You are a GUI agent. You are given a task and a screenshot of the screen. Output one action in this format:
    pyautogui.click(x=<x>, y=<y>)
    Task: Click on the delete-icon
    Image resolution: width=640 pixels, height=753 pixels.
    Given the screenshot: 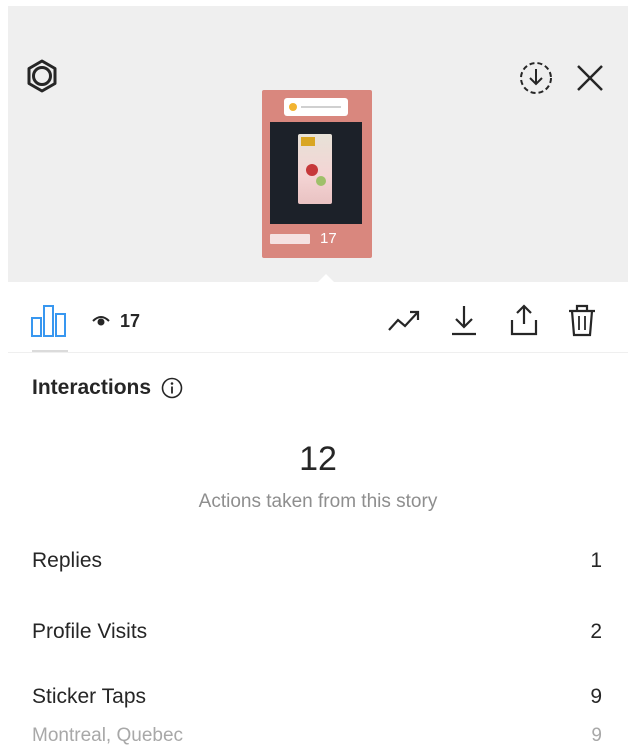 What is the action you would take?
    pyautogui.click(x=582, y=320)
    